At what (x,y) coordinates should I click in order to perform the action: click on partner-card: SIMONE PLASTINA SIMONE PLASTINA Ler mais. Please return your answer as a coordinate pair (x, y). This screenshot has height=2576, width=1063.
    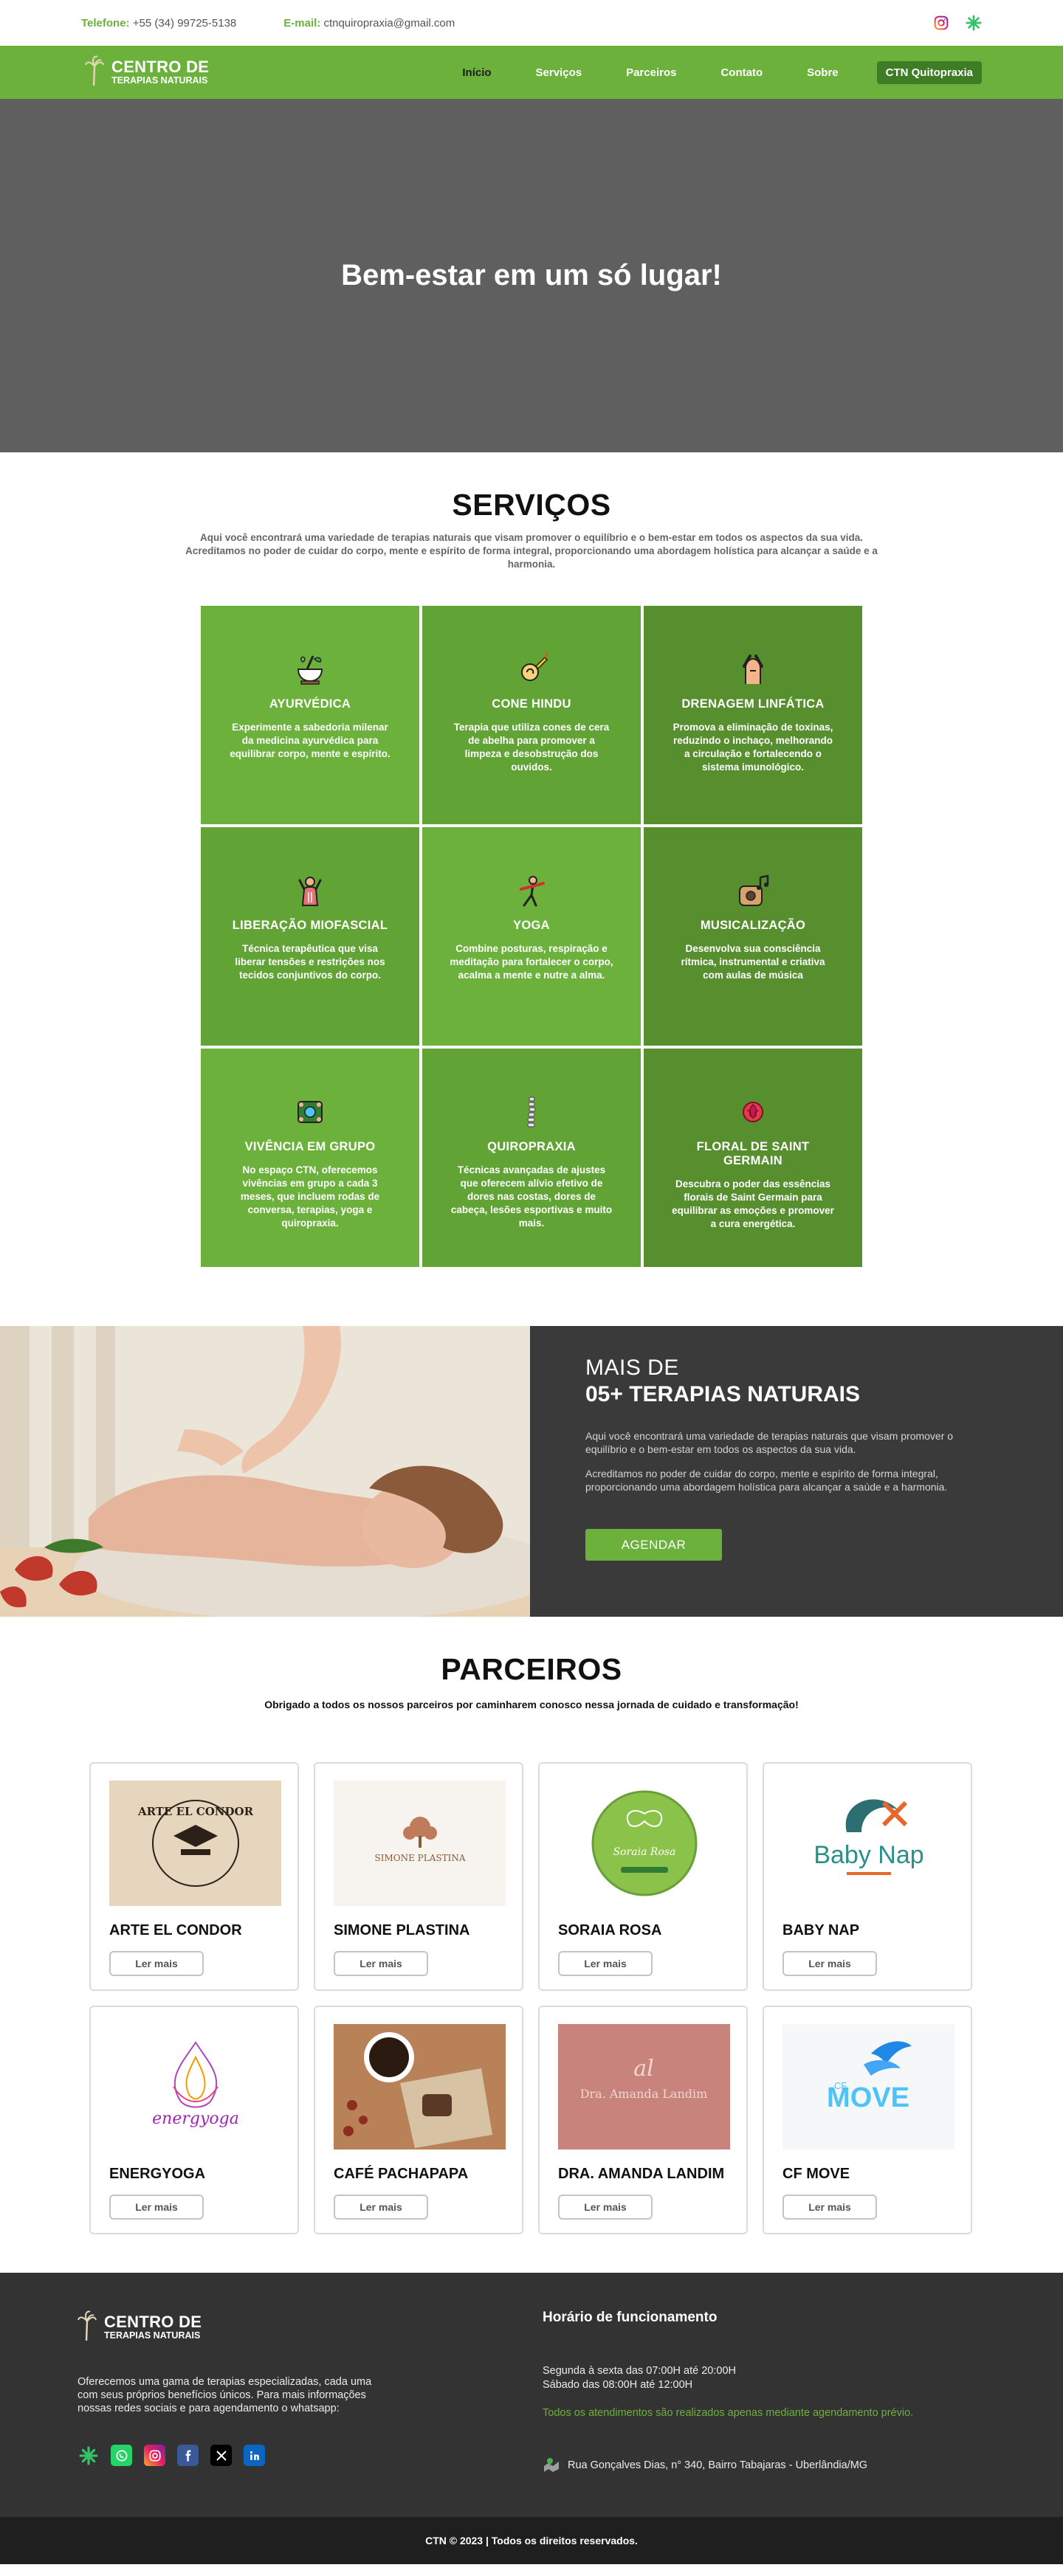
    Looking at the image, I should click on (419, 1876).